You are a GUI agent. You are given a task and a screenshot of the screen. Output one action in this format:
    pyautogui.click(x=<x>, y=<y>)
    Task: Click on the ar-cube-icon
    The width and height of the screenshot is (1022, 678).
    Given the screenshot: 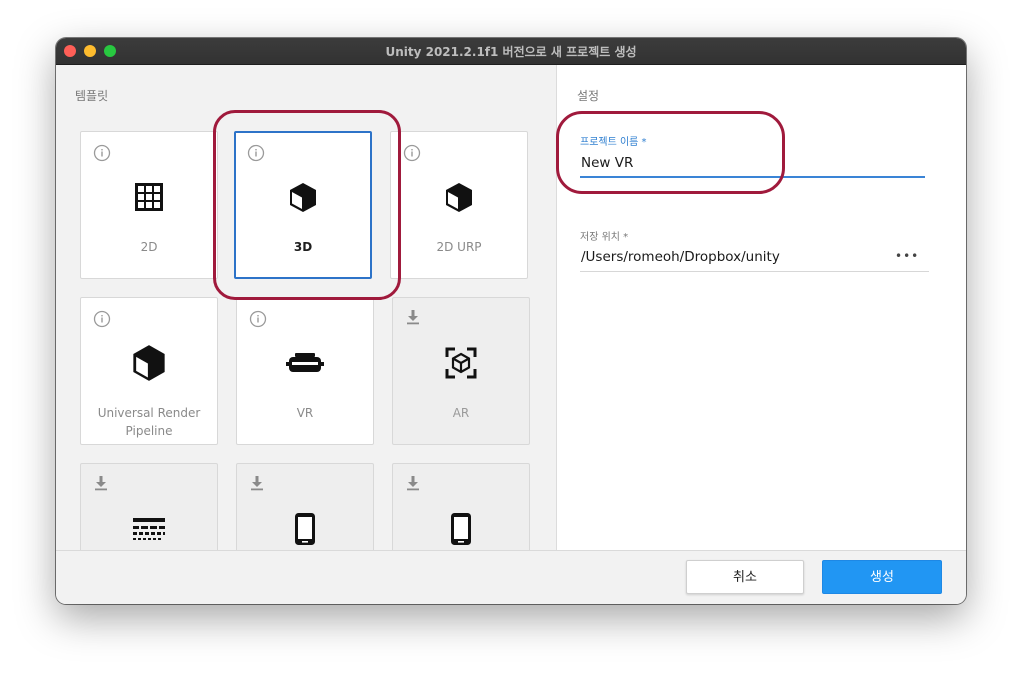 What is the action you would take?
    pyautogui.click(x=461, y=363)
    